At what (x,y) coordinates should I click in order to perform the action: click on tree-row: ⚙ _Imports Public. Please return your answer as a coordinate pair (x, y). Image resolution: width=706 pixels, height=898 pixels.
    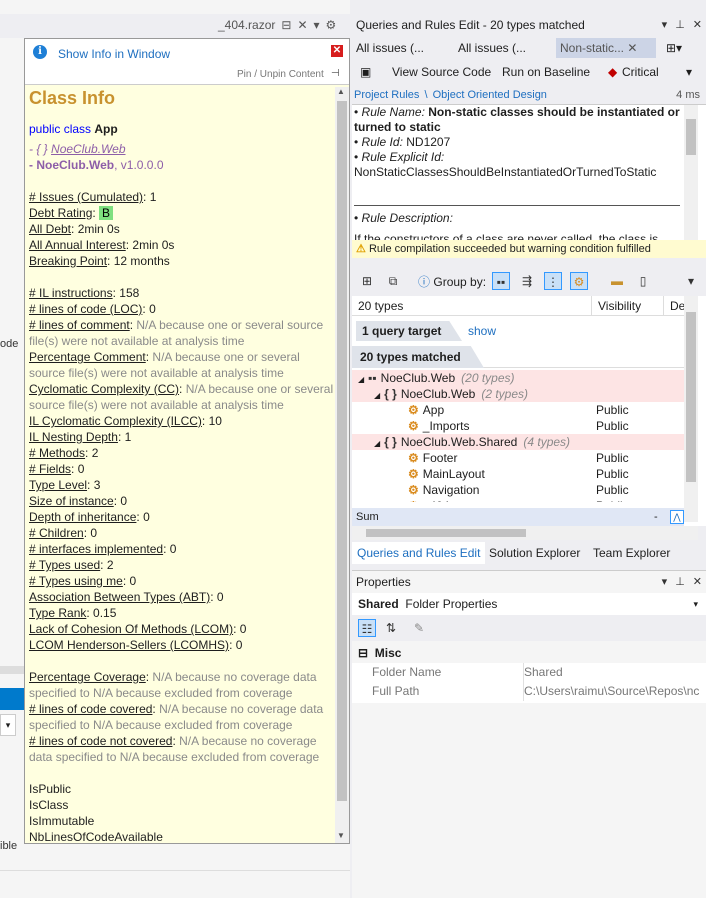
    Looking at the image, I should click on (518, 426).